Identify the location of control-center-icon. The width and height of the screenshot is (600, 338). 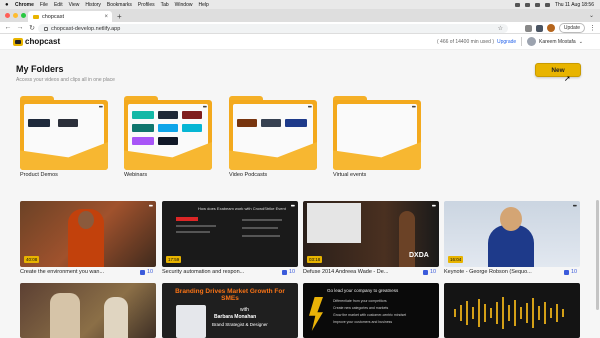
(547, 4).